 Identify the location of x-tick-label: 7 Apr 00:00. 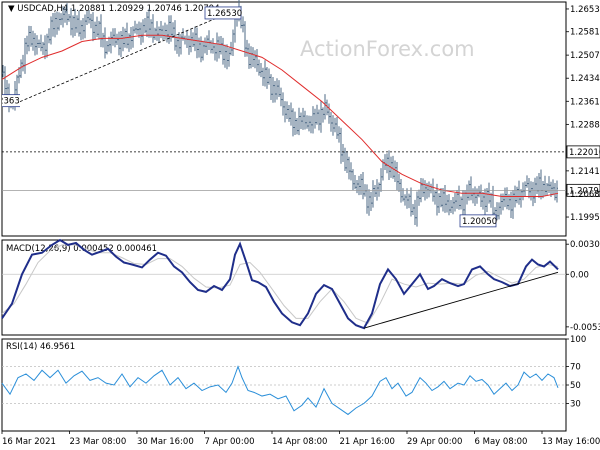
(230, 442).